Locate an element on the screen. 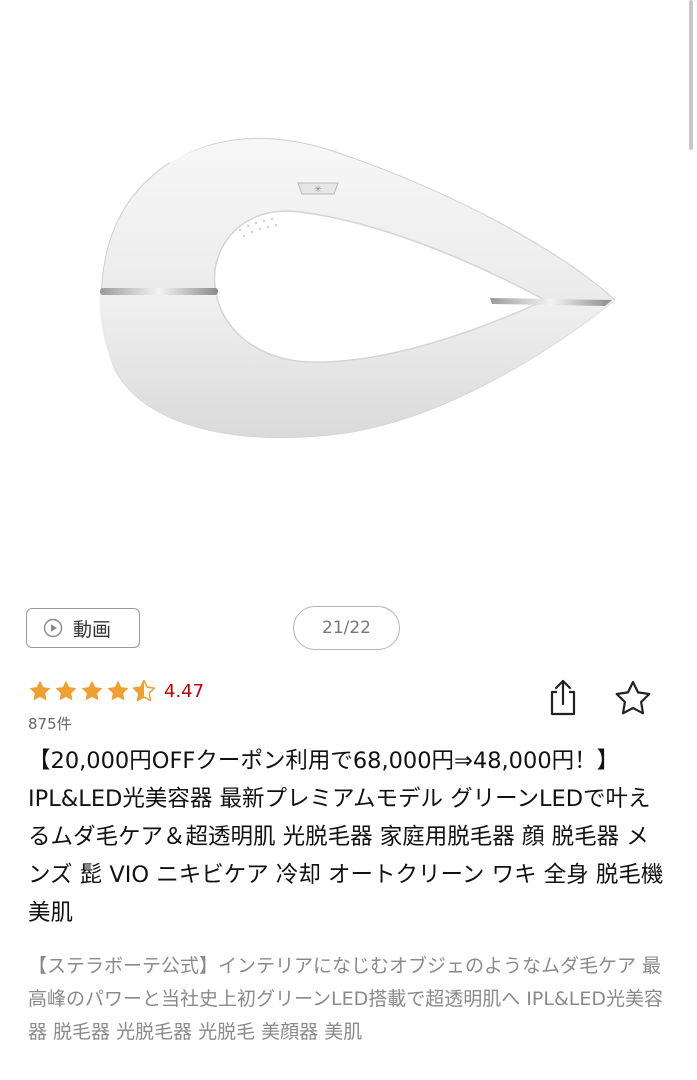  rating-stars is located at coordinates (93, 691).